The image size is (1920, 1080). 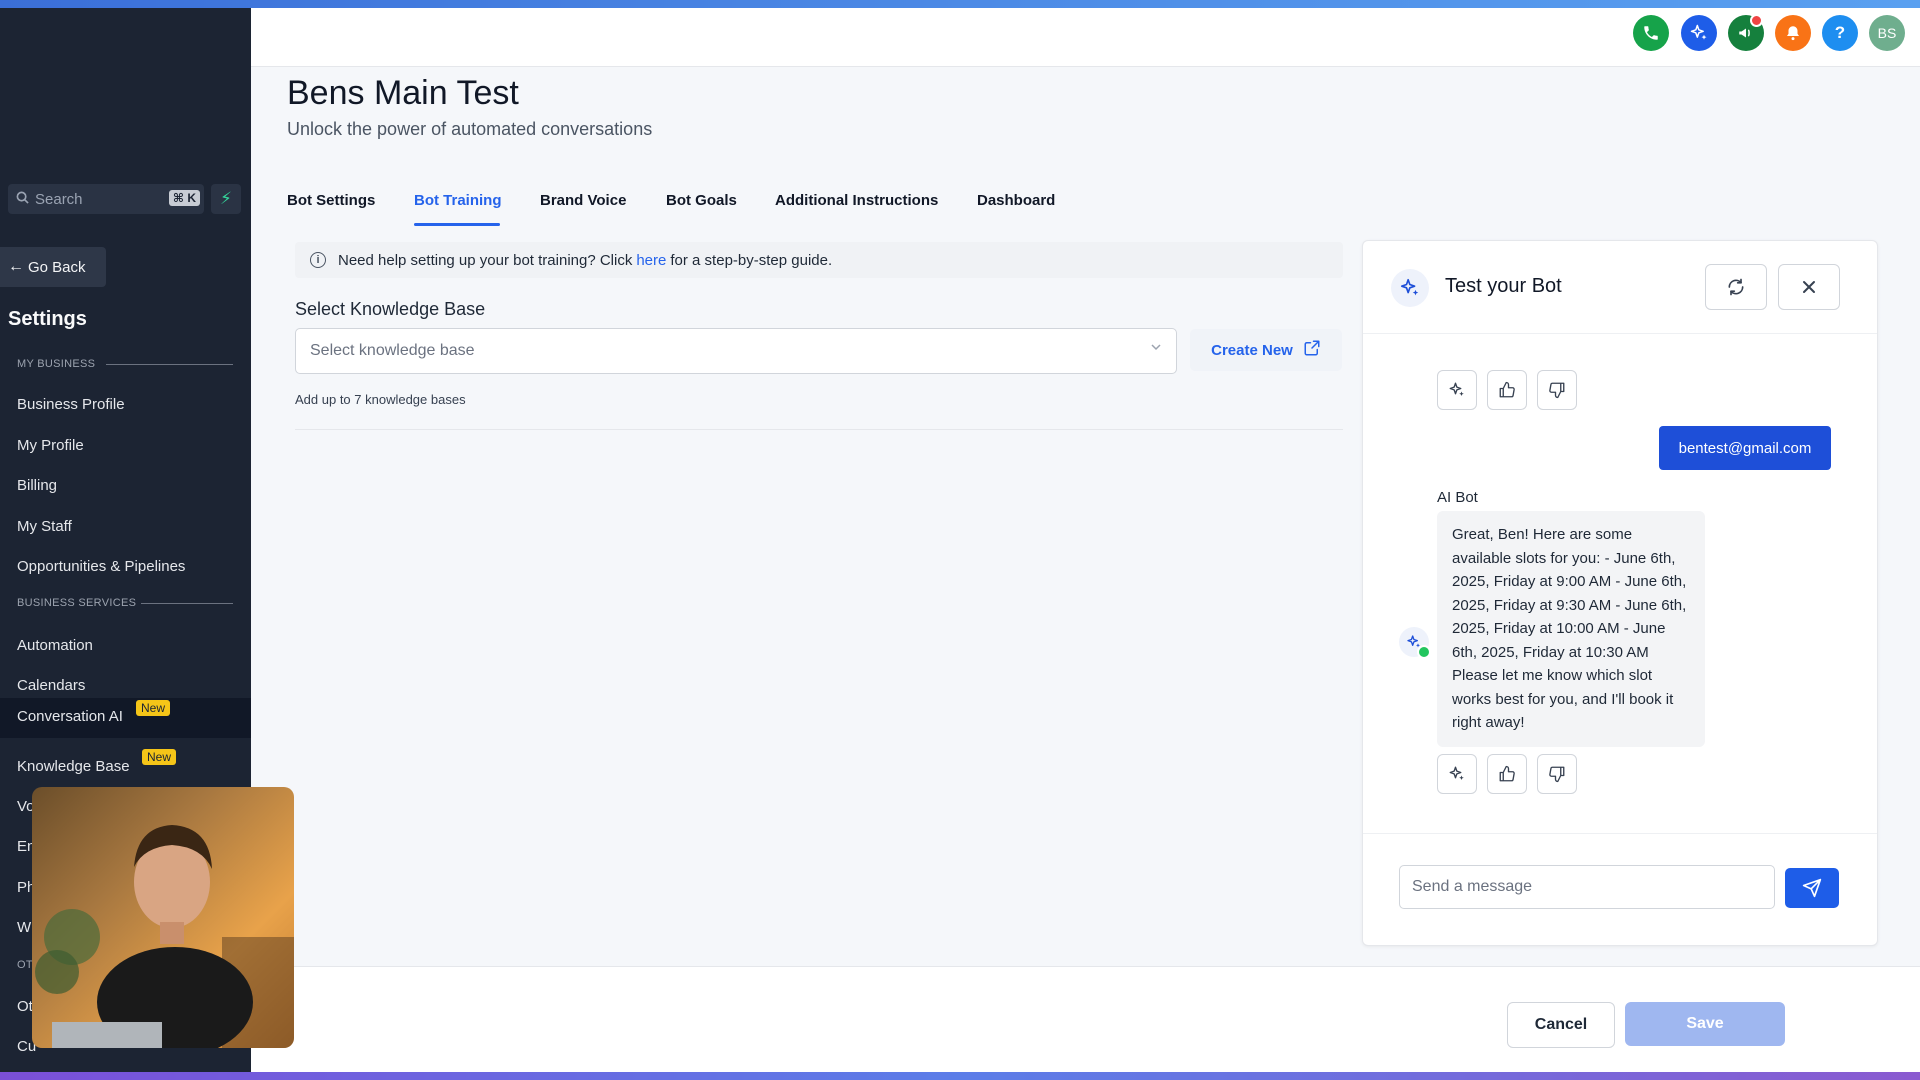 I want to click on search-shortcut-badge: ⌘ K, so click(x=184, y=198).